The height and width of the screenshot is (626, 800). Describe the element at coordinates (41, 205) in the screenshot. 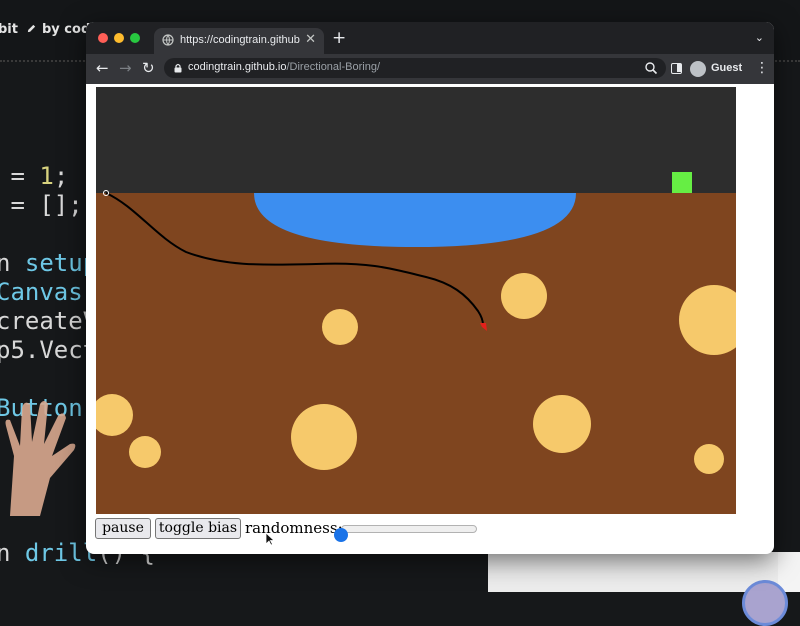

I see `code-line: = [];` at that location.